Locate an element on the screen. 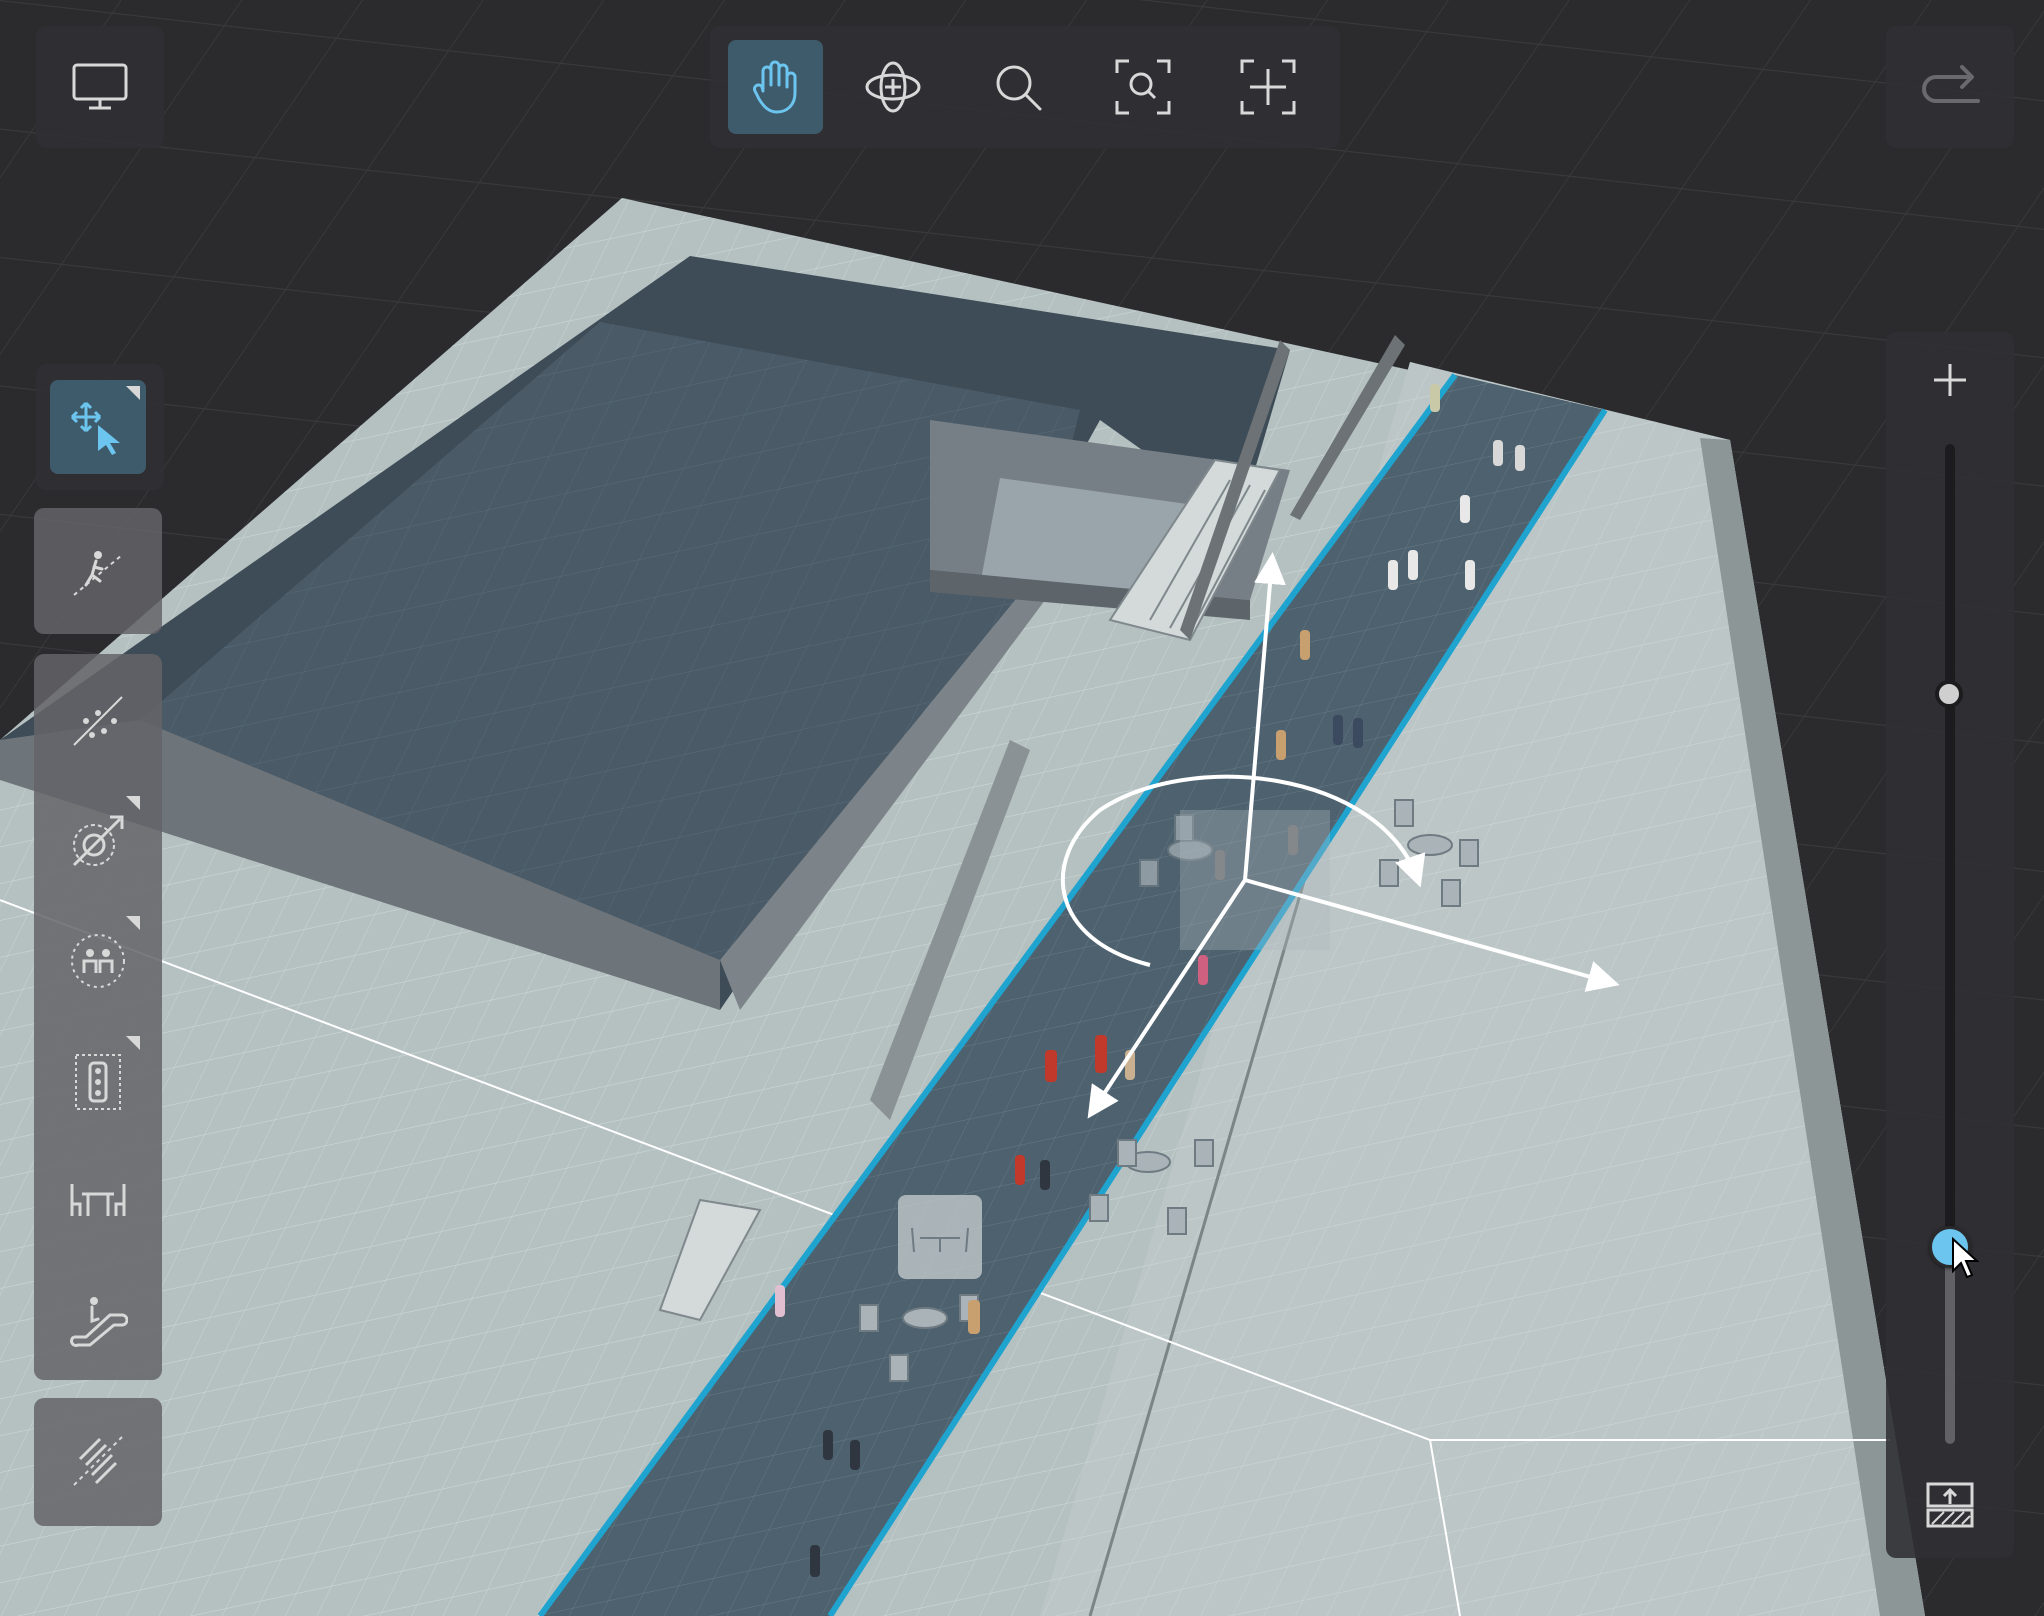 The height and width of the screenshot is (1616, 2044). floor-level-button is located at coordinates (1950, 1504).